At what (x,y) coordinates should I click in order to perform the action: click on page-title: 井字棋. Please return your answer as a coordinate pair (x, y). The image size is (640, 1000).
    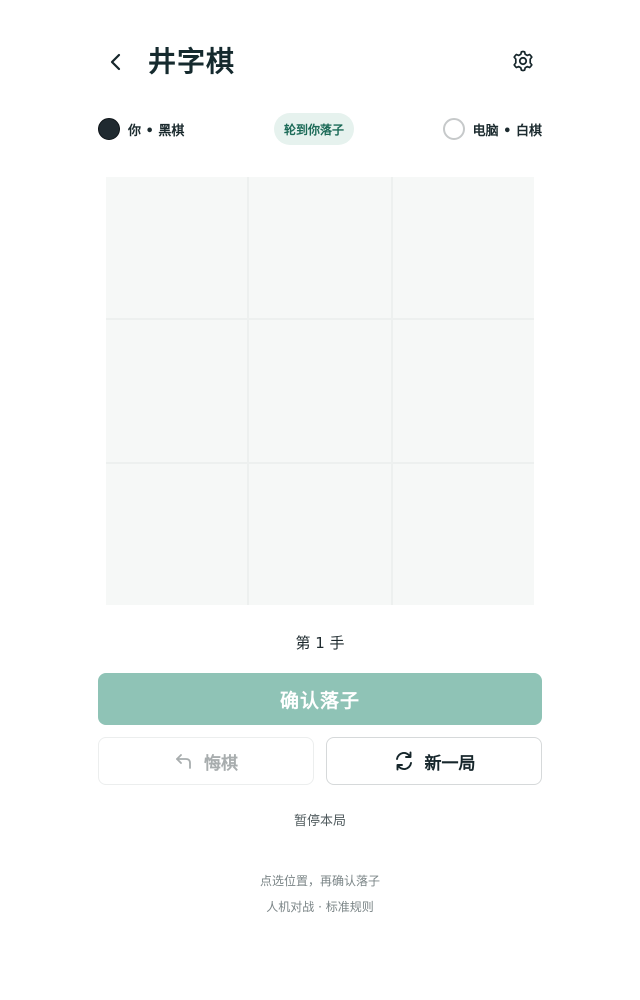
    Looking at the image, I should click on (192, 61).